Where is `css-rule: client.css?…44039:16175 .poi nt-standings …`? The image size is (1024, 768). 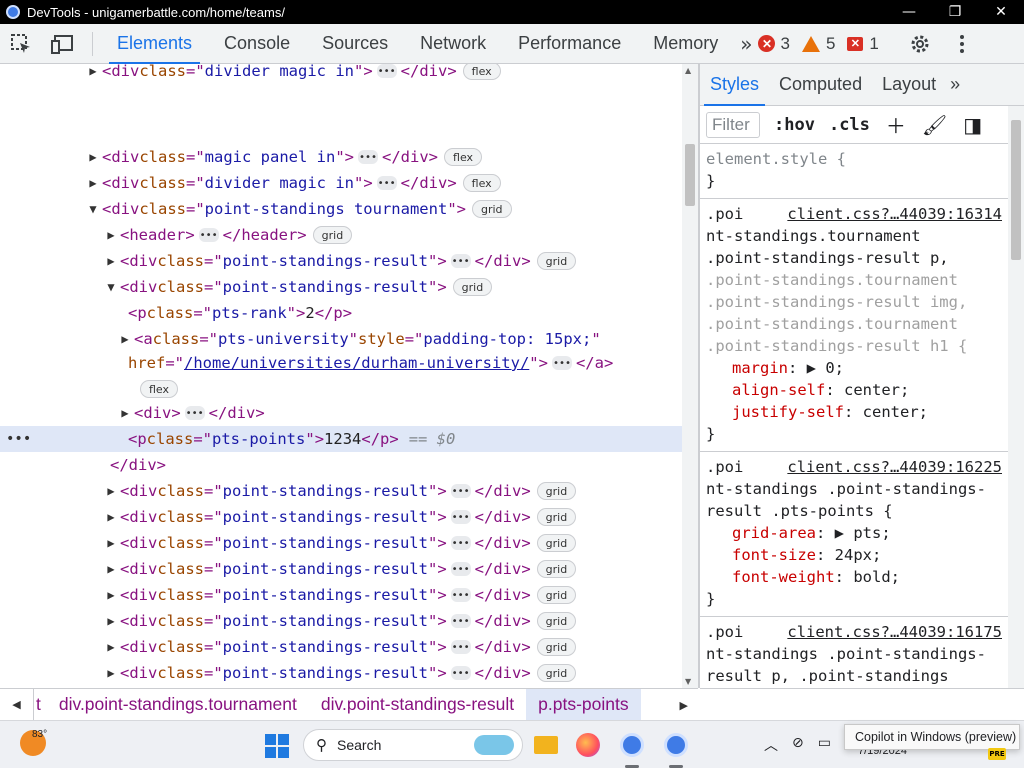 css-rule: client.css?…44039:16175 .poi nt-standings … is located at coordinates (854, 652).